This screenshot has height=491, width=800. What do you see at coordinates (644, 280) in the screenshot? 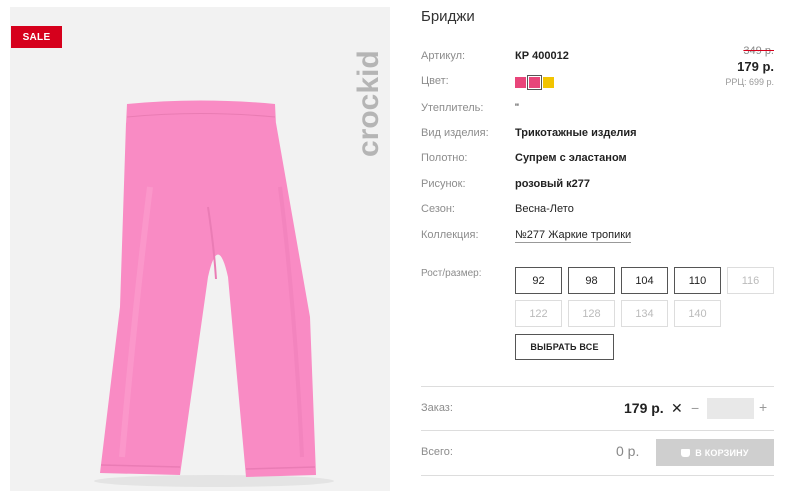
I see `size-option: 104` at bounding box center [644, 280].